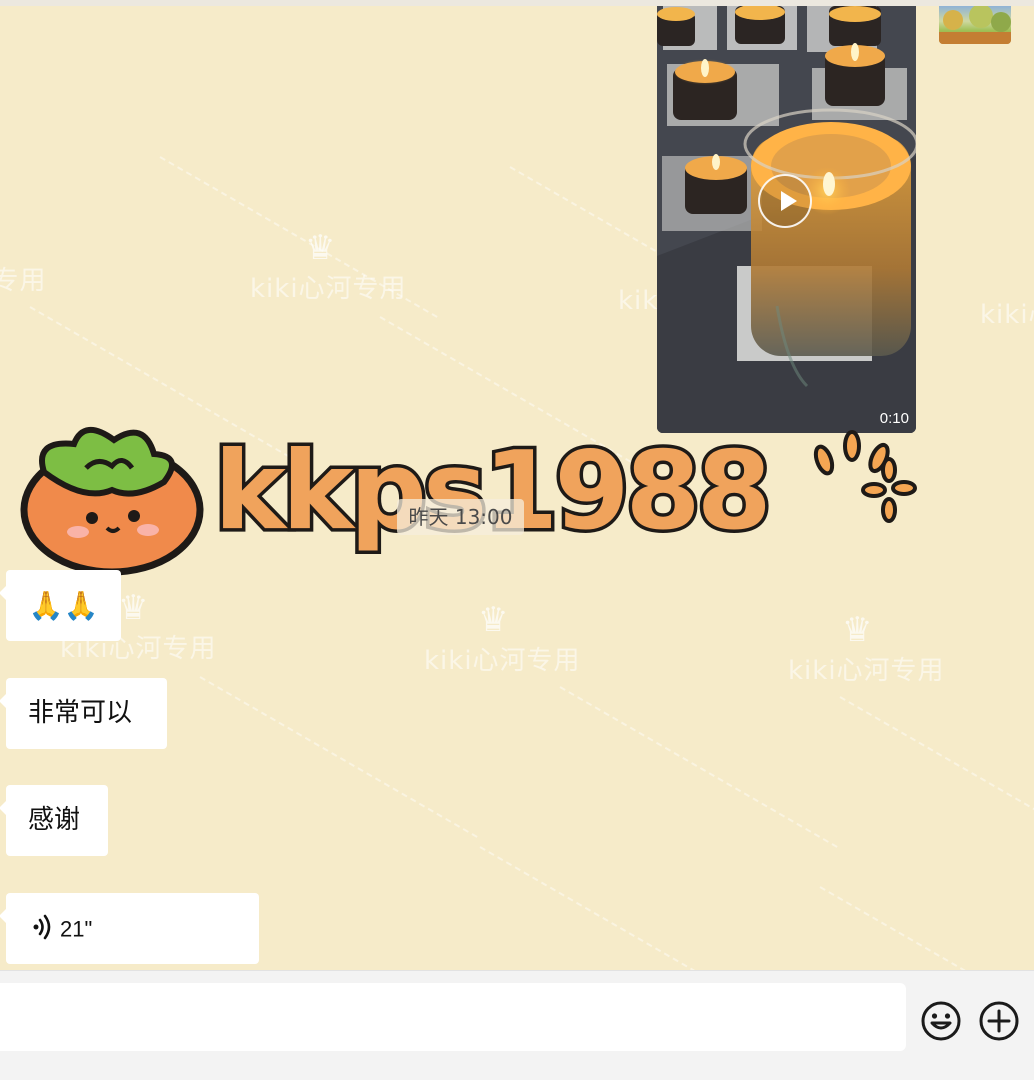 This screenshot has width=1034, height=1080. Describe the element at coordinates (129, 928) in the screenshot. I see `voice-message-bubble: 21"` at that location.